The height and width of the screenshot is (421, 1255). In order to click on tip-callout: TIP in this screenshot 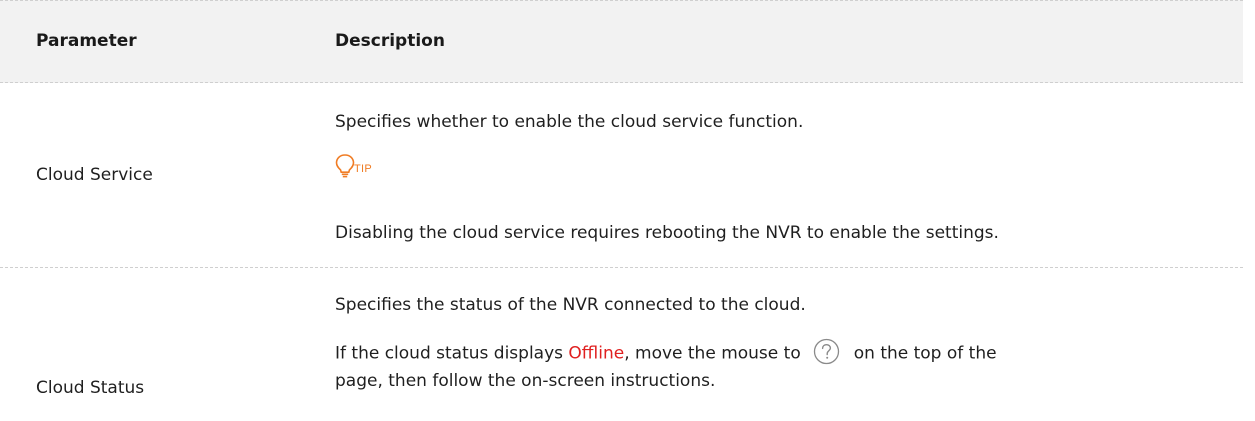, I will do `click(370, 166)`.